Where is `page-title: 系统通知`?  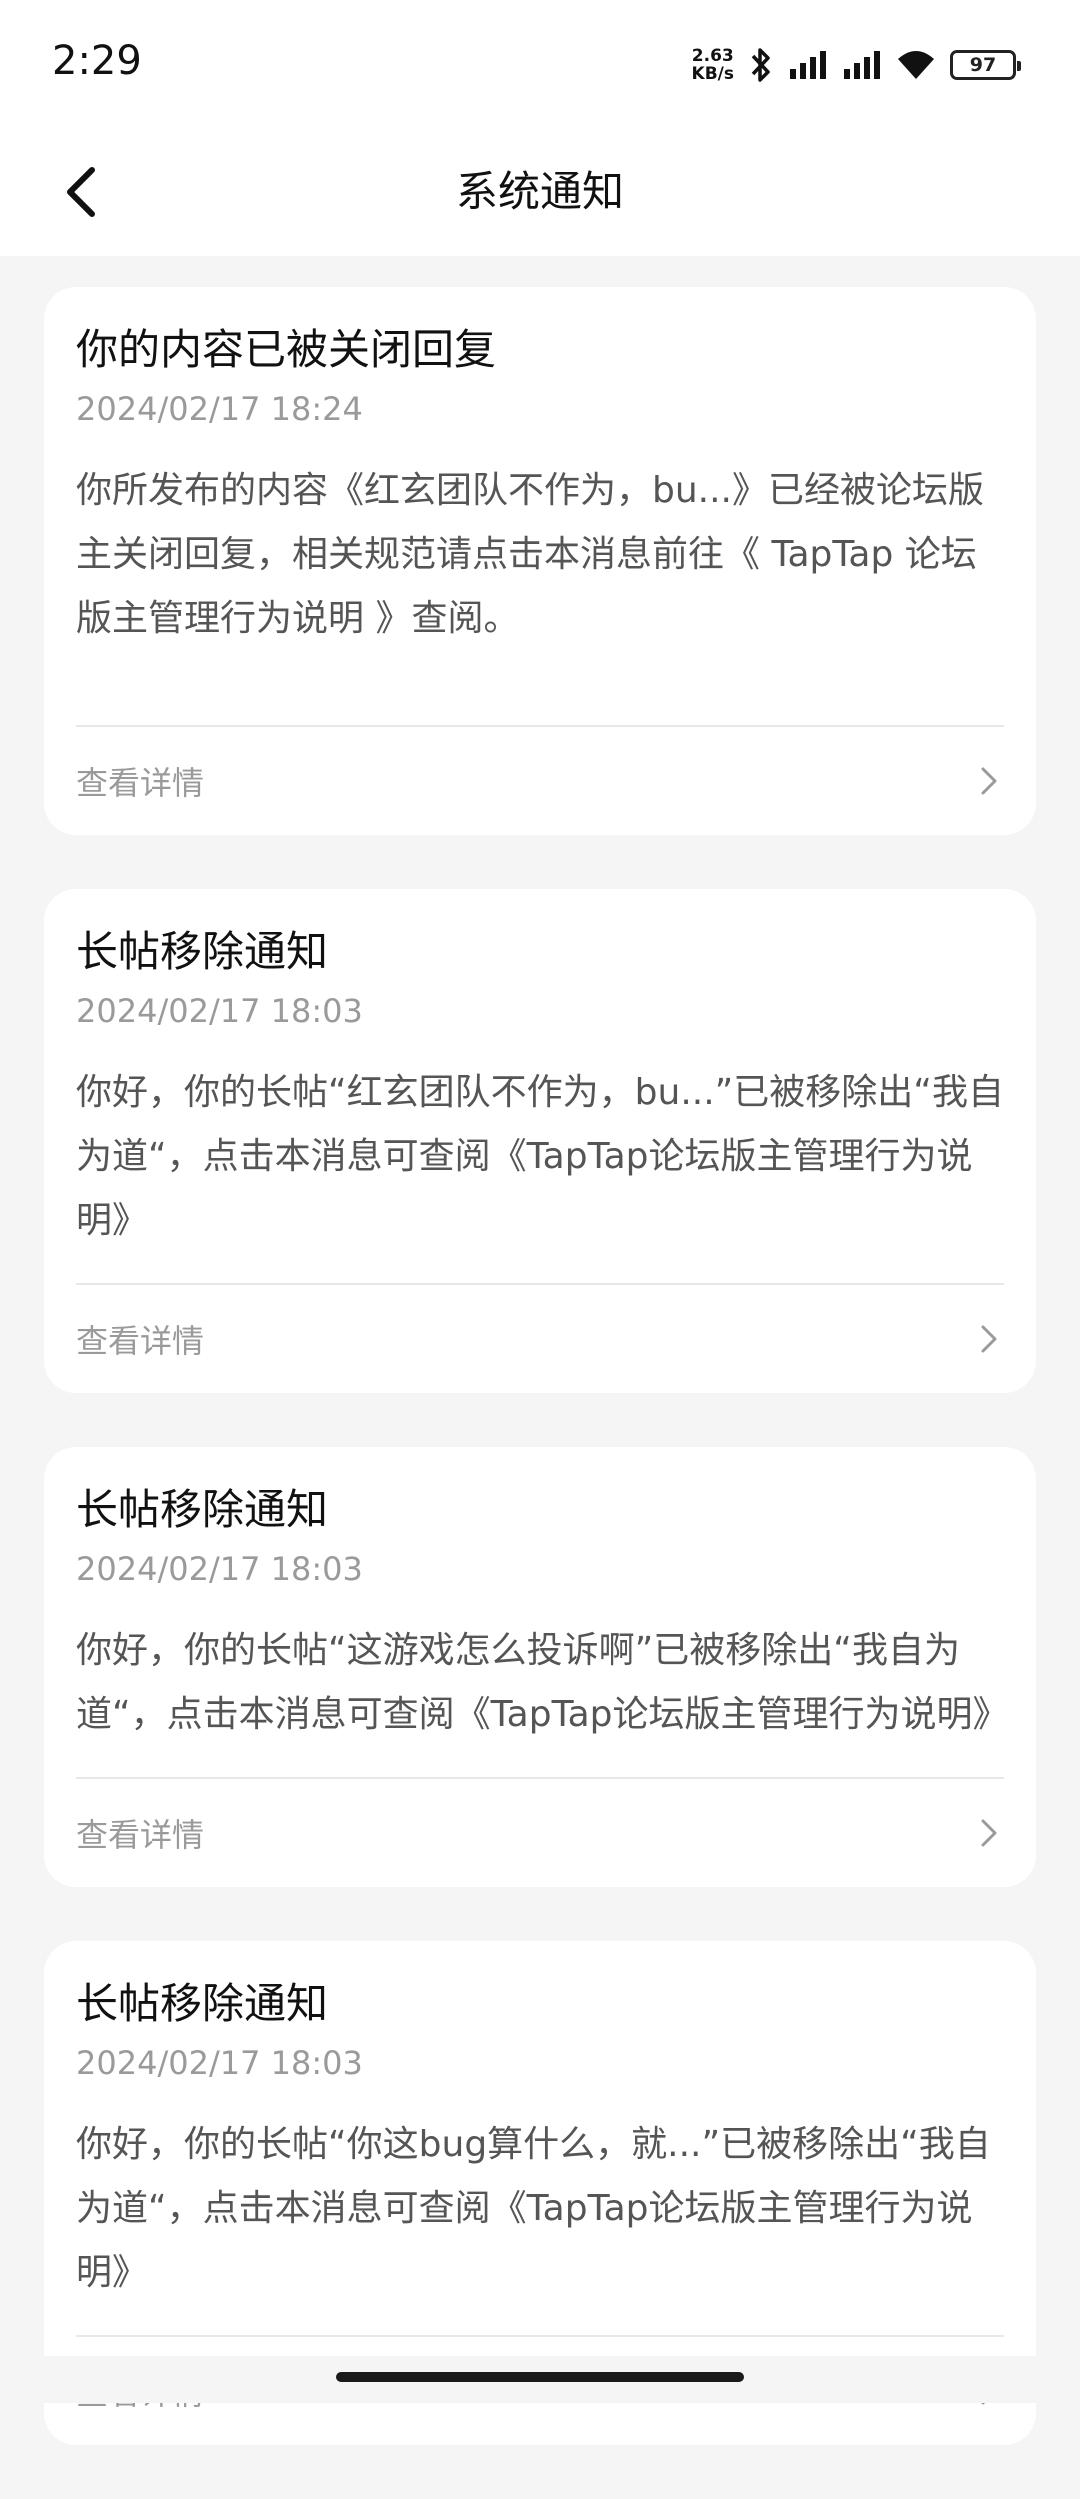
page-title: 系统通知 is located at coordinates (539, 191).